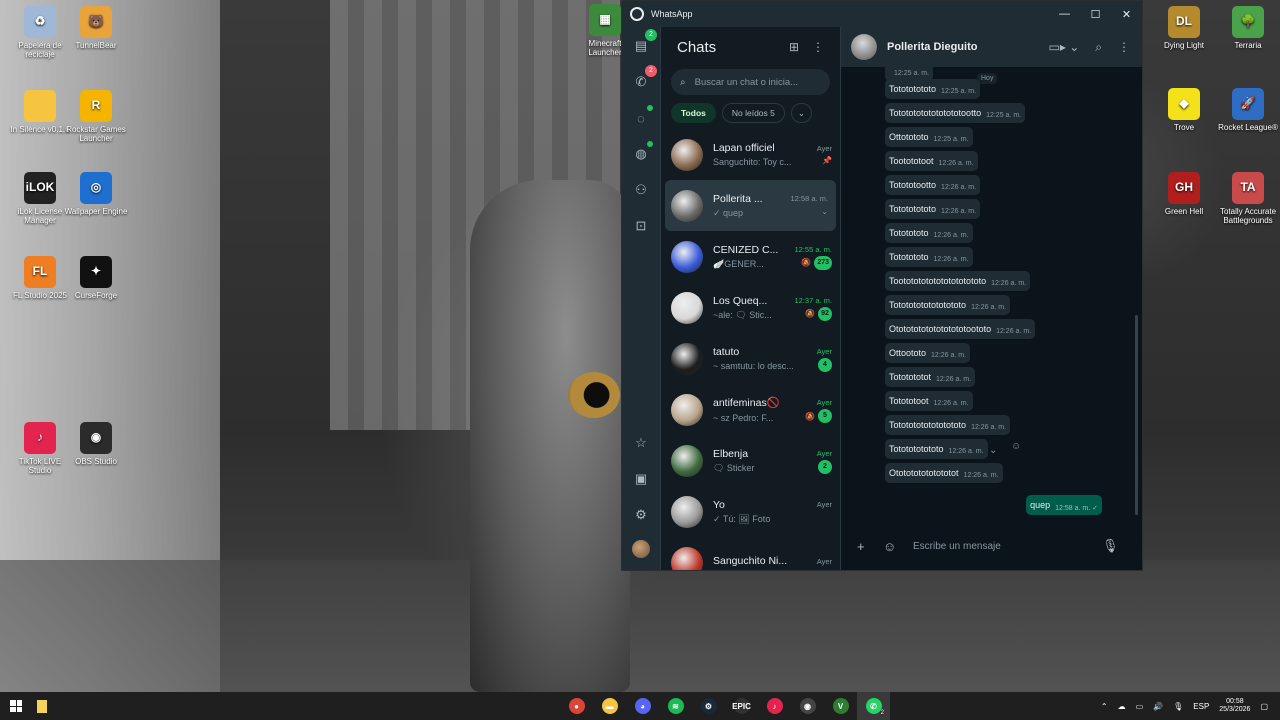  What do you see at coordinates (753, 113) in the screenshot?
I see `filter-unread-chip: No leídos 5` at bounding box center [753, 113].